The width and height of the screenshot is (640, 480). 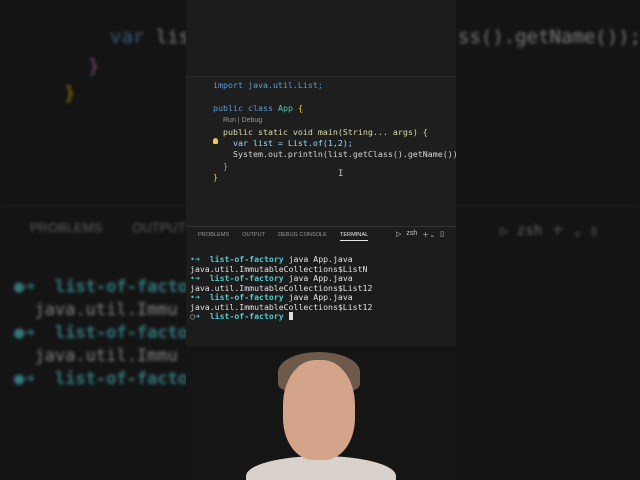 What do you see at coordinates (292, 143) in the screenshot?
I see `var-line: var list = List.of(1,2);` at bounding box center [292, 143].